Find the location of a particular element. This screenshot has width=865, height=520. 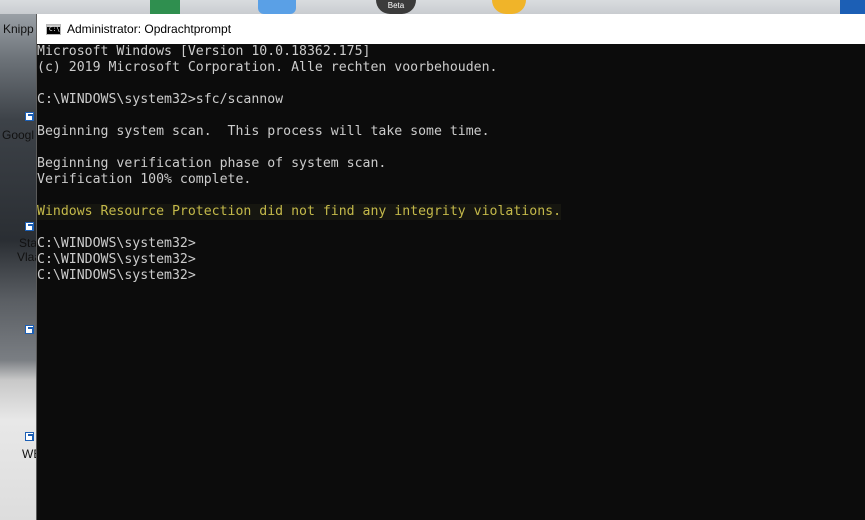

desktop-icon-label: Knipp is located at coordinates (18, 29).